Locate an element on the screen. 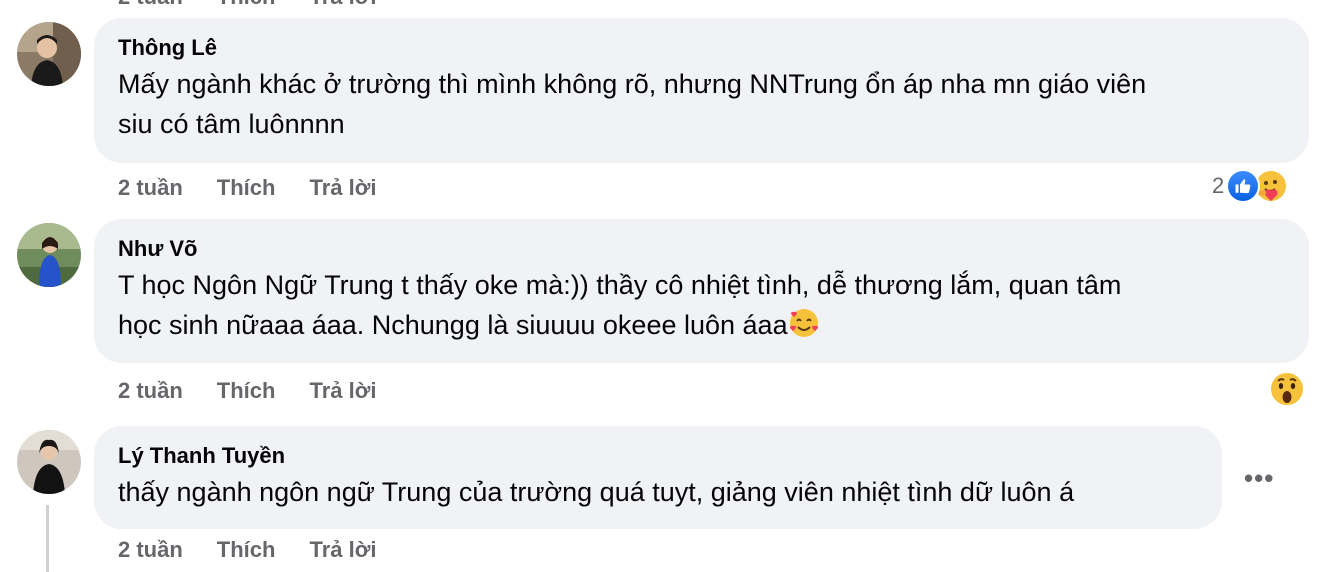 The height and width of the screenshot is (572, 1322). reaction-summary is located at coordinates (1287, 389).